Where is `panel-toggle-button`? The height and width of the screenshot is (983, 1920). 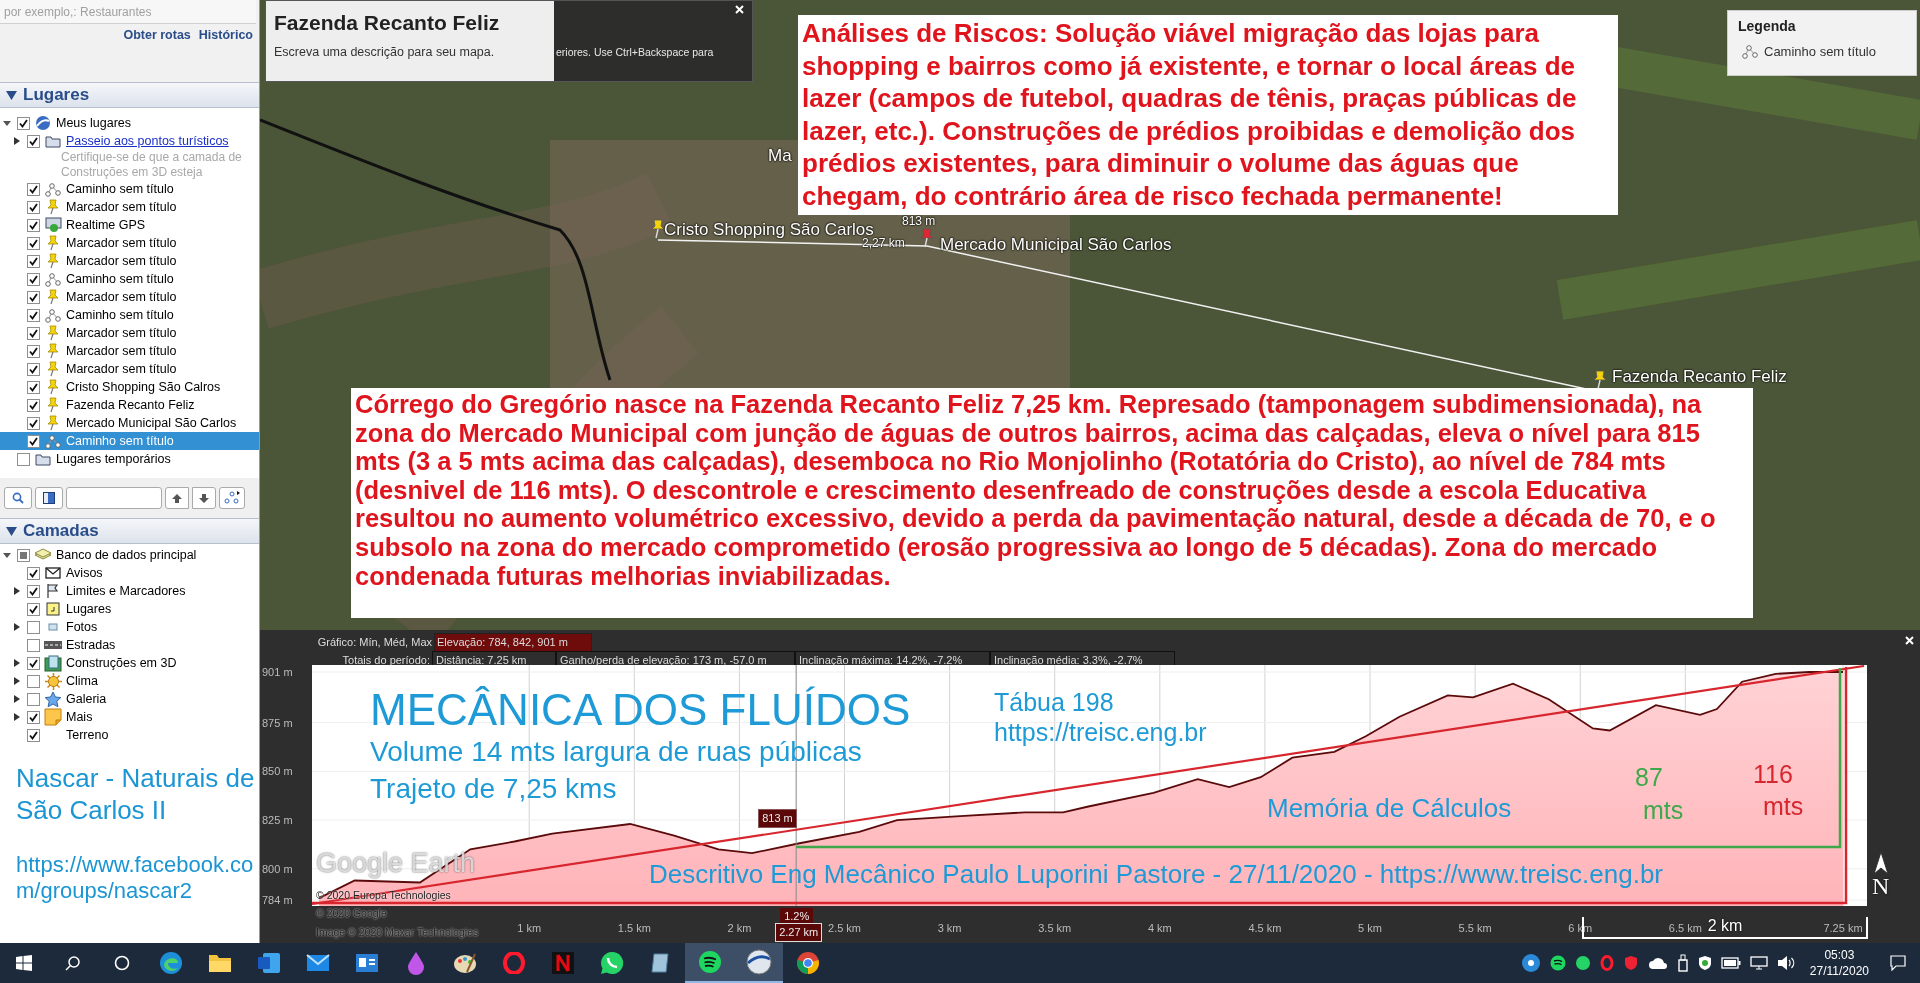 panel-toggle-button is located at coordinates (49, 498).